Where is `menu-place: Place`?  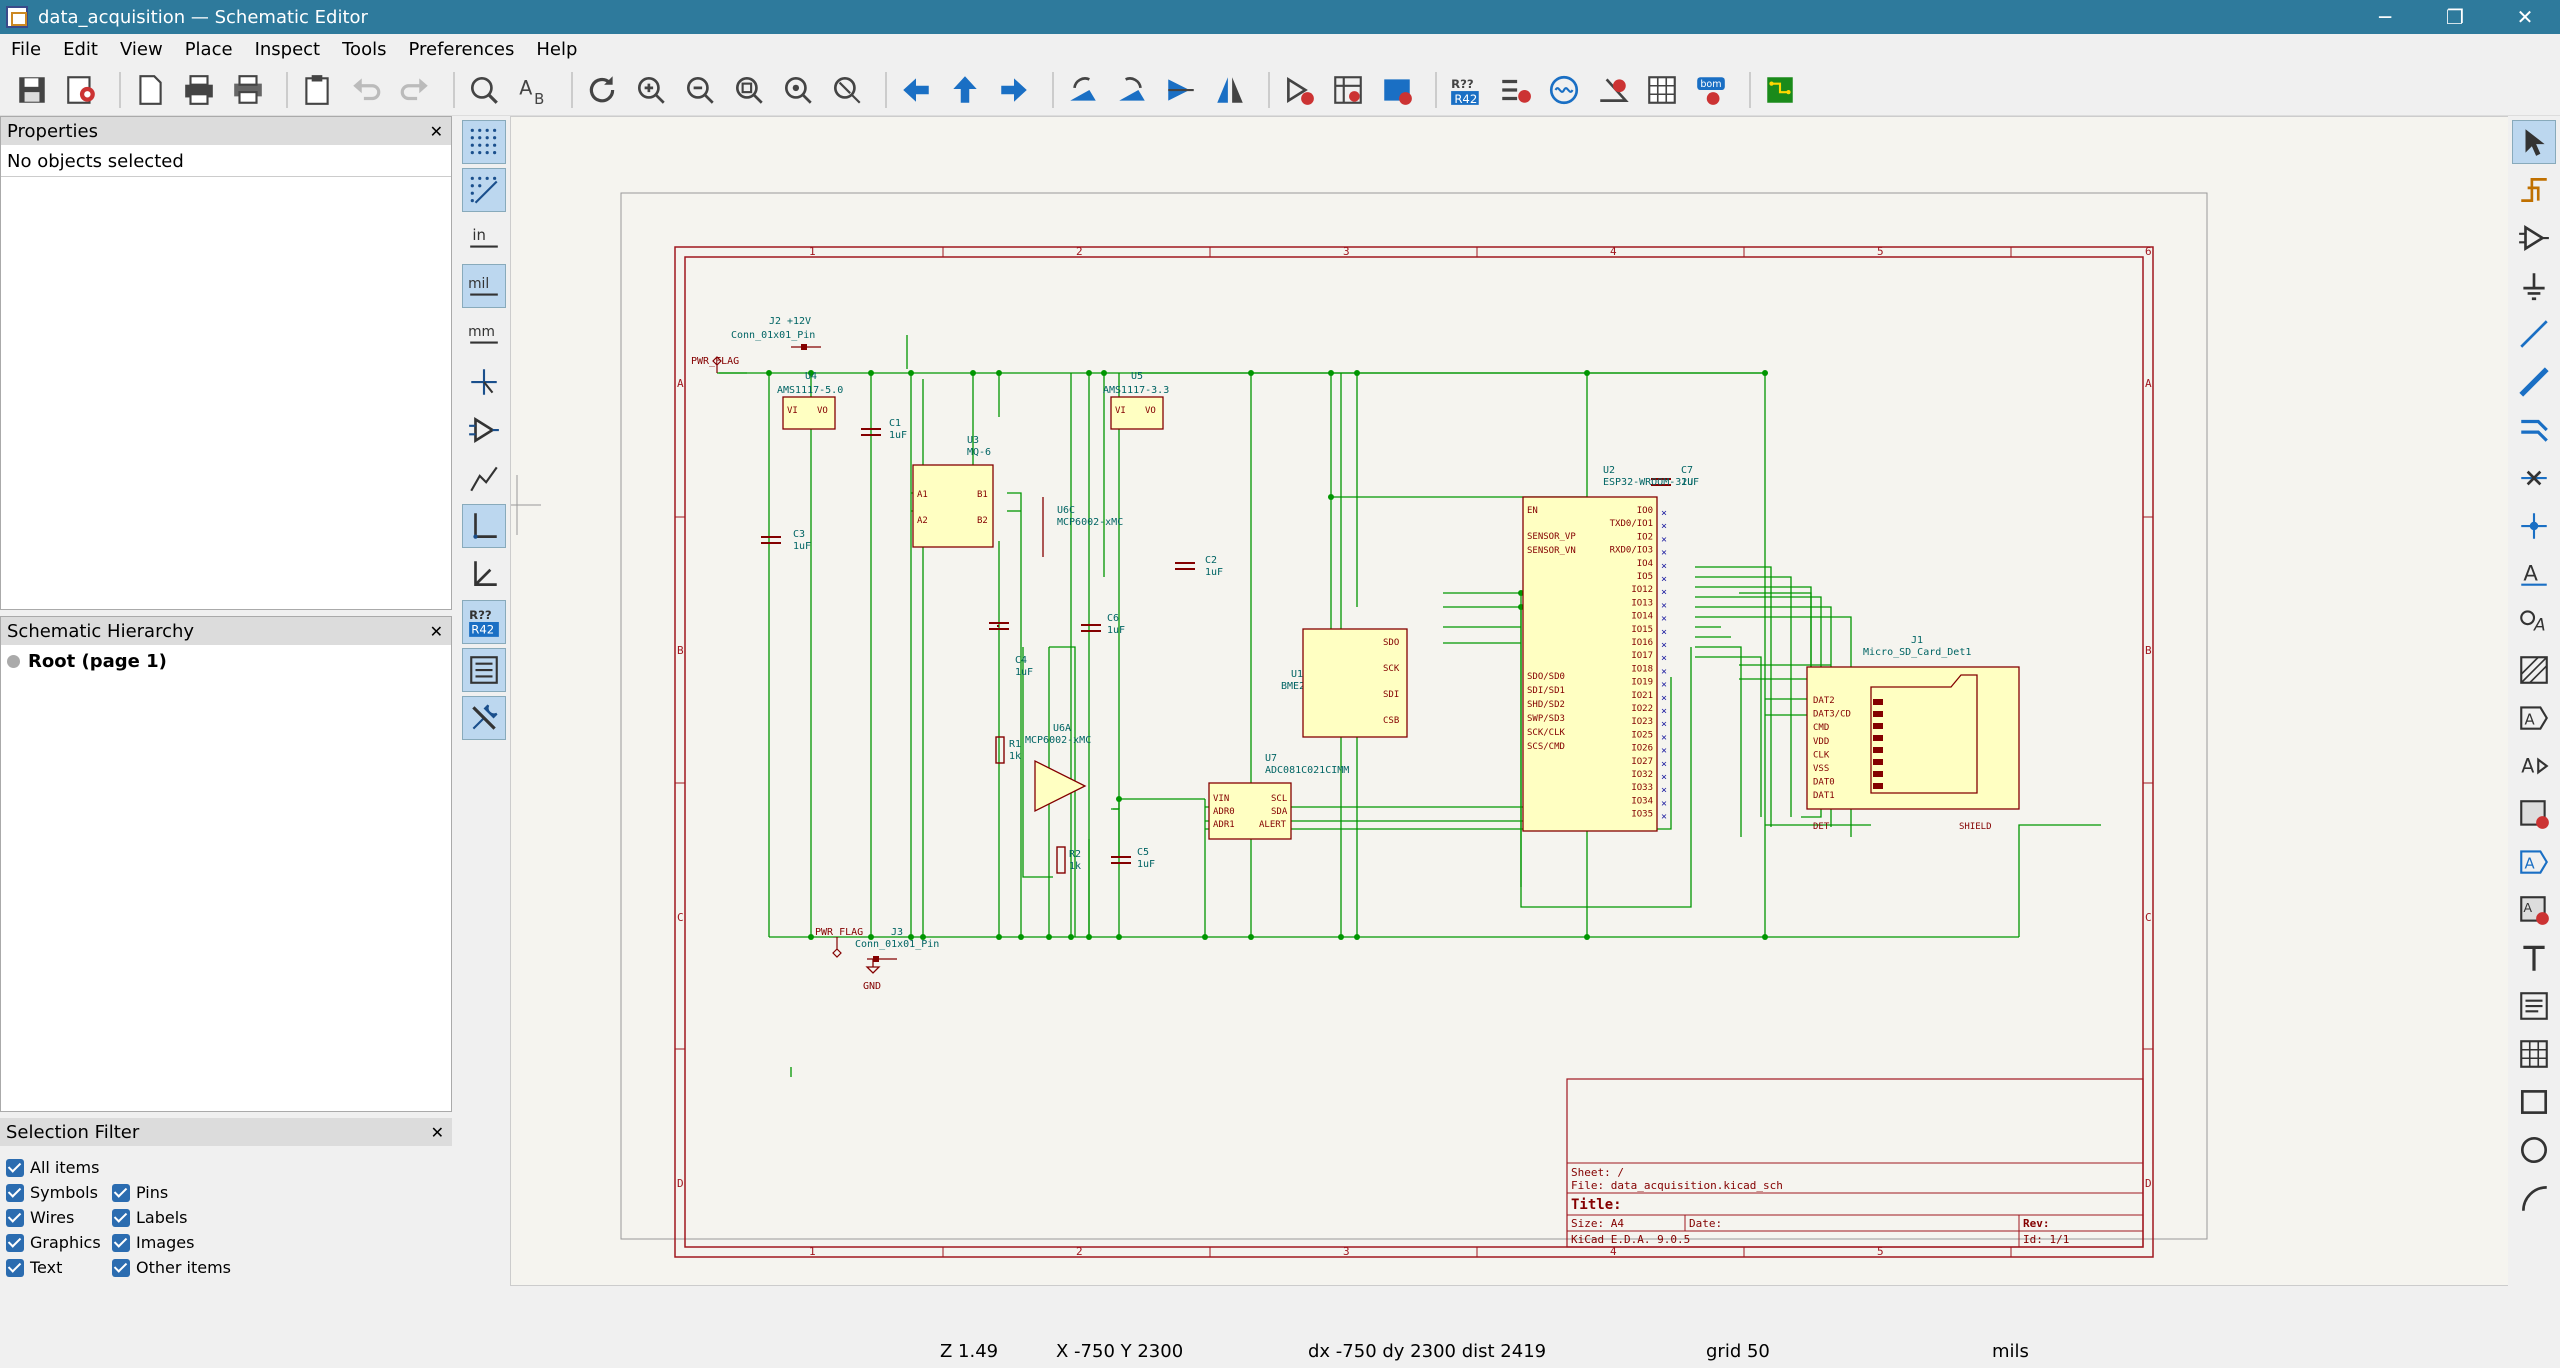
menu-place: Place is located at coordinates (209, 49).